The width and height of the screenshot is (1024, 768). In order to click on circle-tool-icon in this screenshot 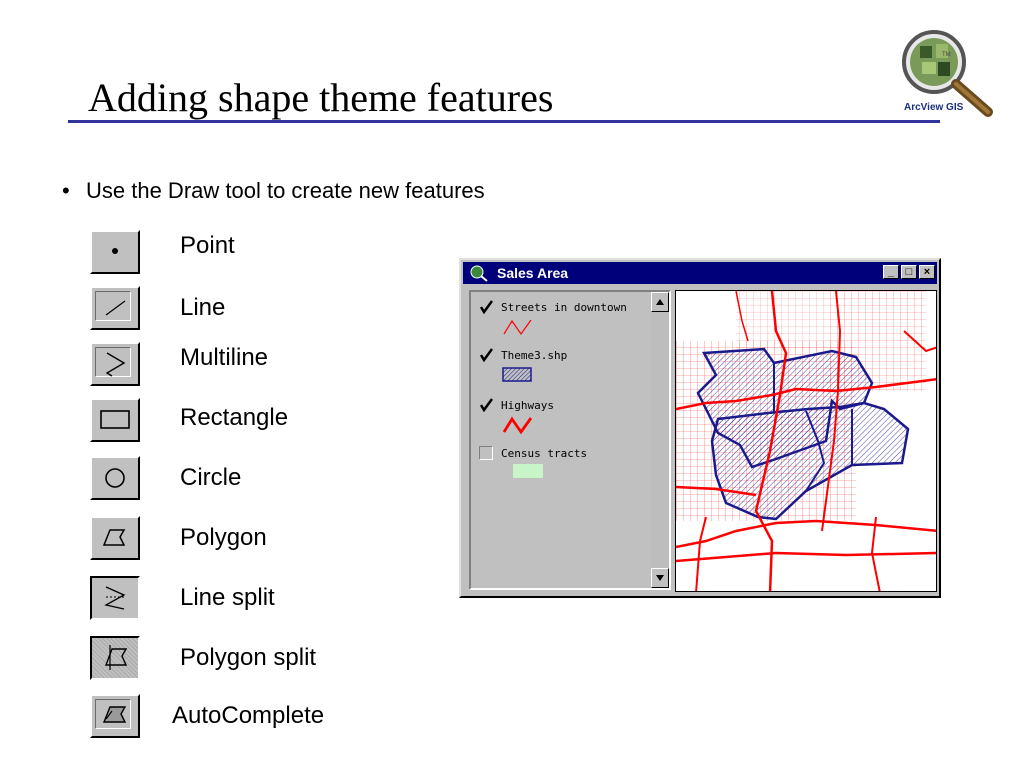, I will do `click(115, 478)`.